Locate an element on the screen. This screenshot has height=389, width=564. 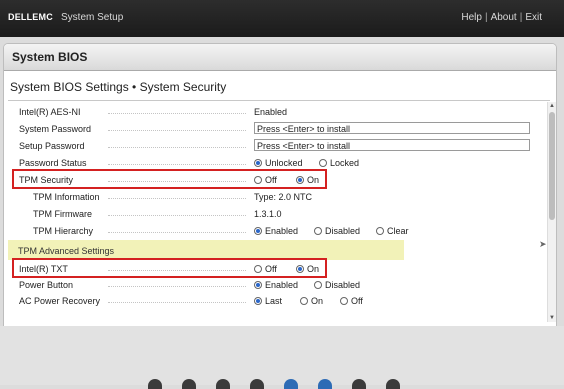
setting-value: Enabled is located at coordinates (271, 112).